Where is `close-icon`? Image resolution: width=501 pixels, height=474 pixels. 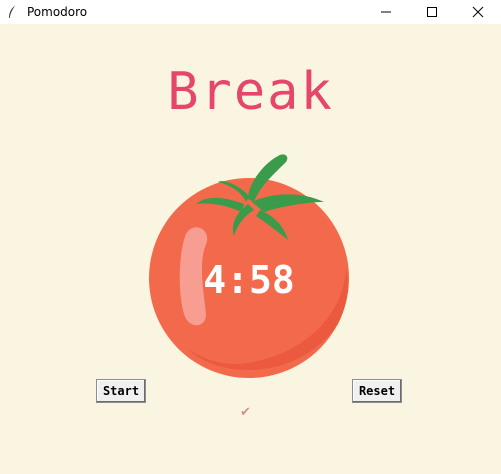 close-icon is located at coordinates (478, 12).